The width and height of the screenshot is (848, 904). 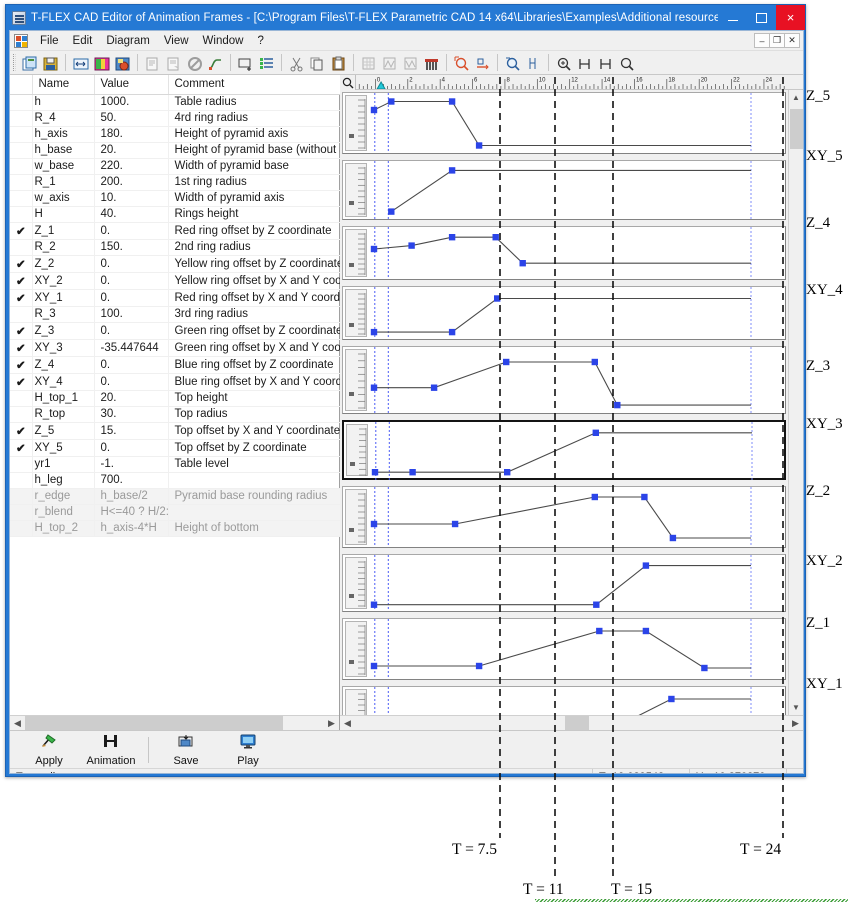 I want to click on table-row: H 40. Rings height, so click(x=175, y=214).